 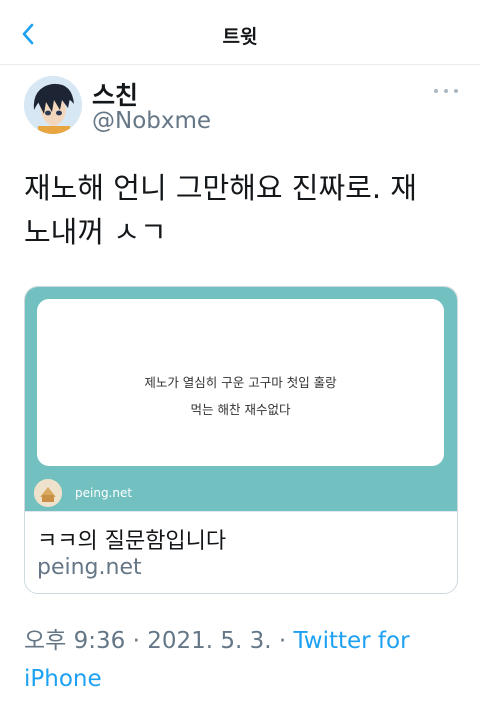 I want to click on question-text-line: 먹는 해찬 재수없다, so click(x=240, y=409).